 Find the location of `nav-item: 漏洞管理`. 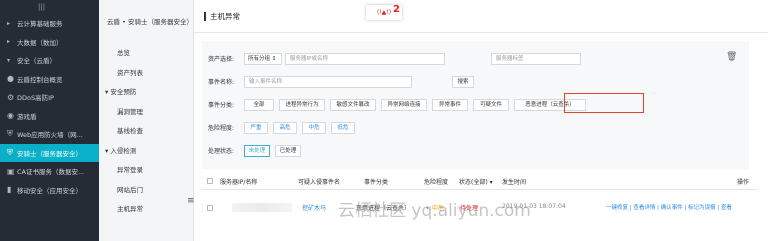

nav-item: 漏洞管理 is located at coordinates (146, 113).